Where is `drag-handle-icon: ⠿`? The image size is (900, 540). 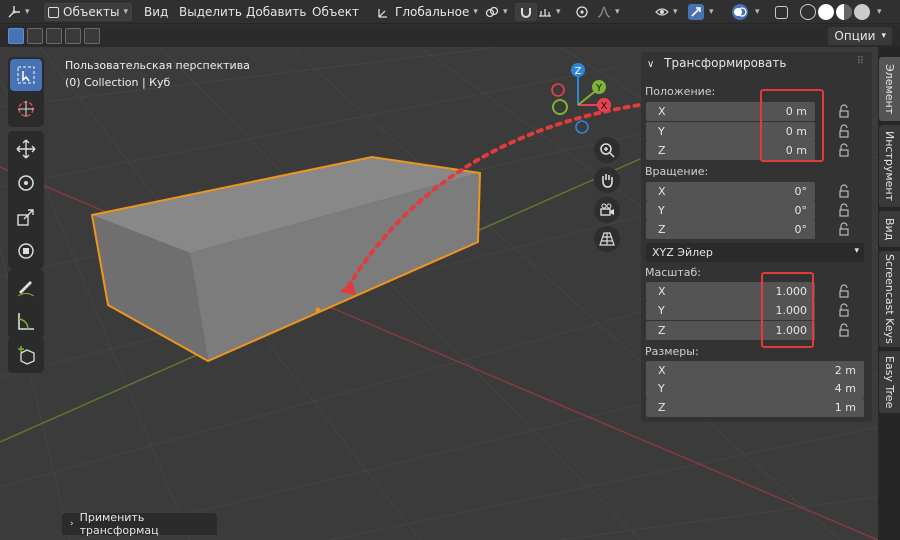 drag-handle-icon: ⠿ is located at coordinates (860, 61).